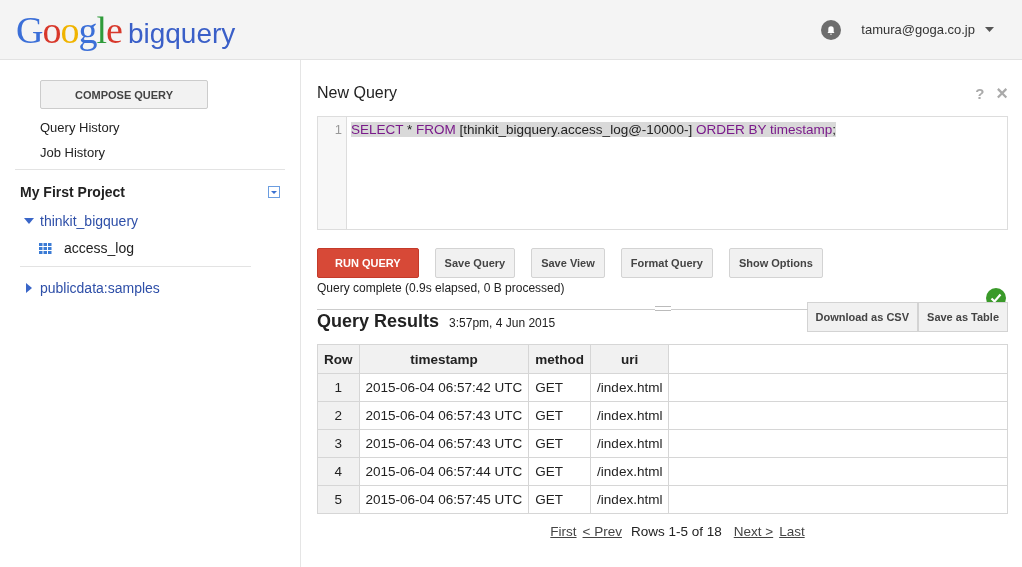  Describe the element at coordinates (676, 531) in the screenshot. I see `row-range-text: Rows 1-5 of 18` at that location.